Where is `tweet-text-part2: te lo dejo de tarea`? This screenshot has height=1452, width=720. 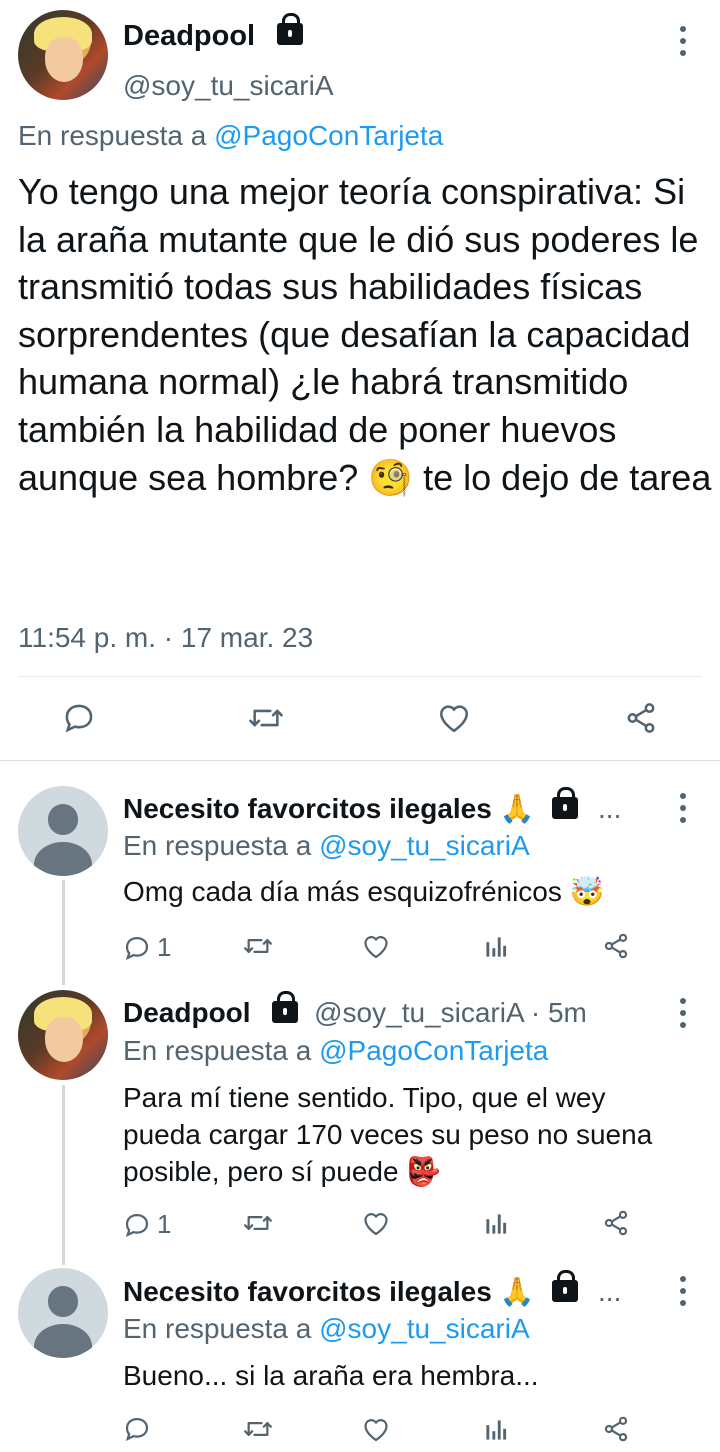 tweet-text-part2: te lo dejo de tarea is located at coordinates (567, 477).